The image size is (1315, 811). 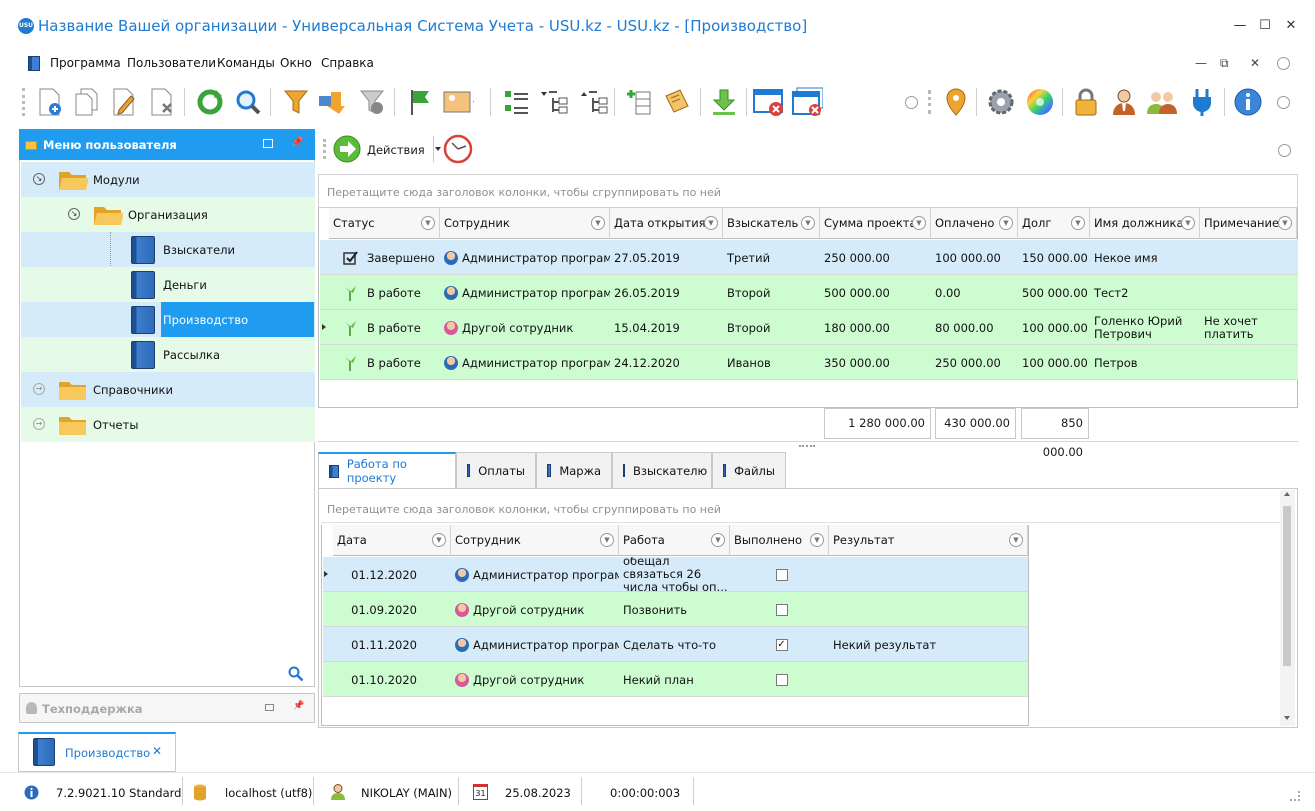 What do you see at coordinates (675, 609) in the screenshot?
I see `table-row: 01.09.2020 Другой сотрудник Позвонить` at bounding box center [675, 609].